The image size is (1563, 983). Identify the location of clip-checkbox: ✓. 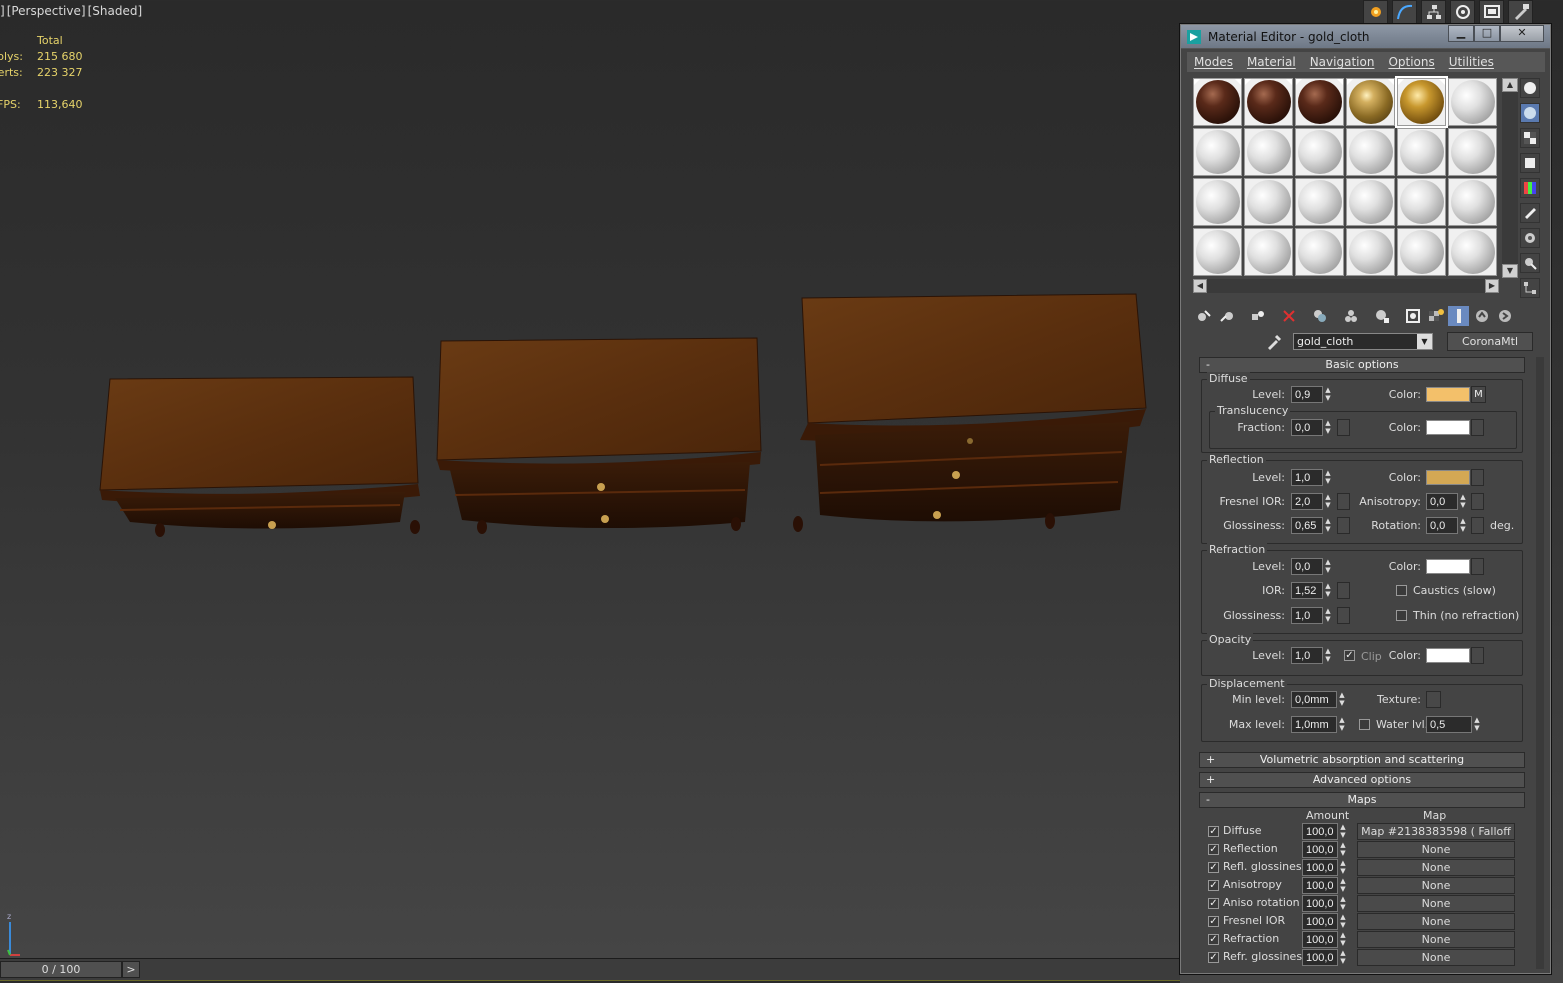
(1349, 655).